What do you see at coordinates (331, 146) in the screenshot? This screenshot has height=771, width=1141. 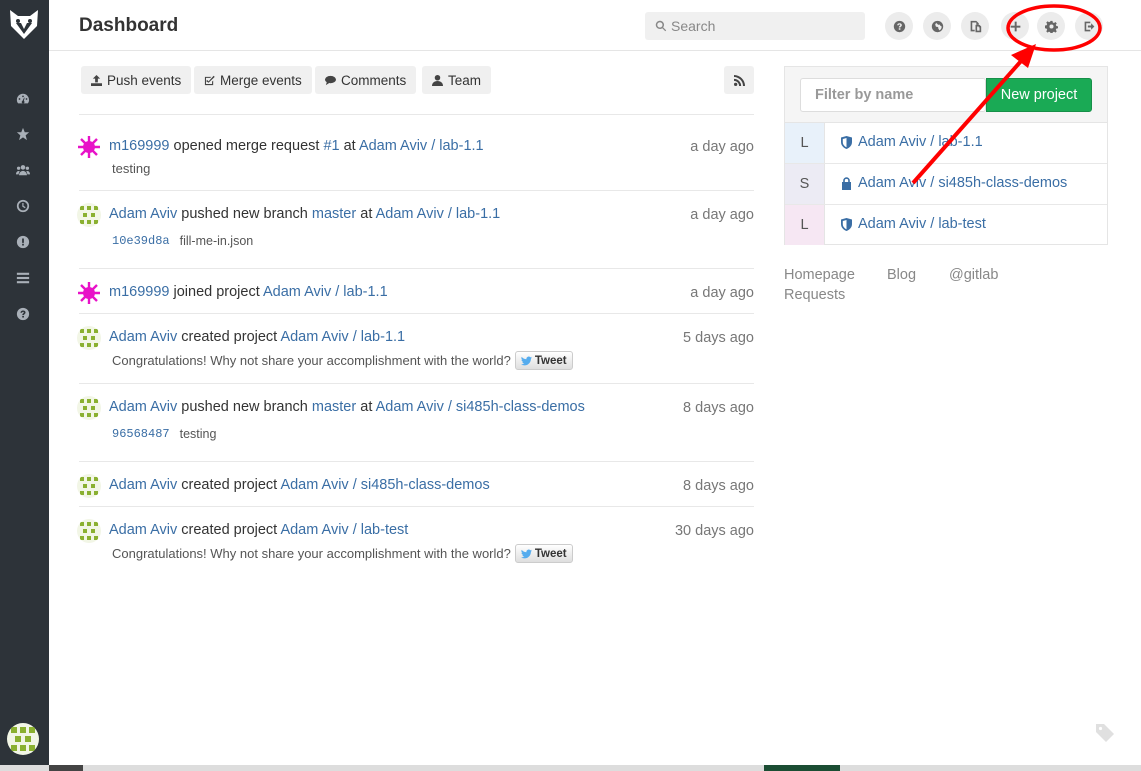 I see `event-ref-link: #1` at bounding box center [331, 146].